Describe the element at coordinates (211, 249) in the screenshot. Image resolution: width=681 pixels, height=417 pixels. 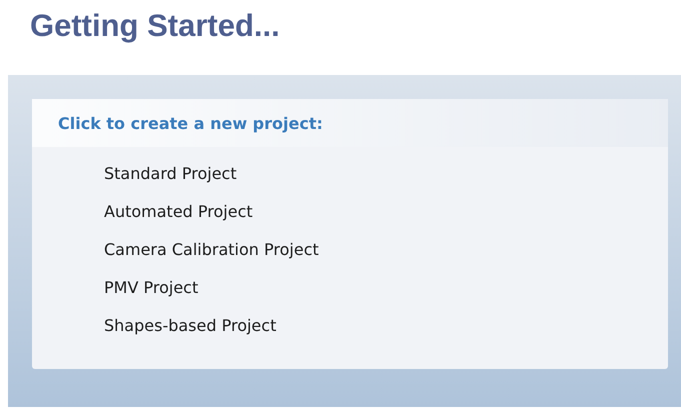
I see `project-link: Camera Calibration Project` at that location.